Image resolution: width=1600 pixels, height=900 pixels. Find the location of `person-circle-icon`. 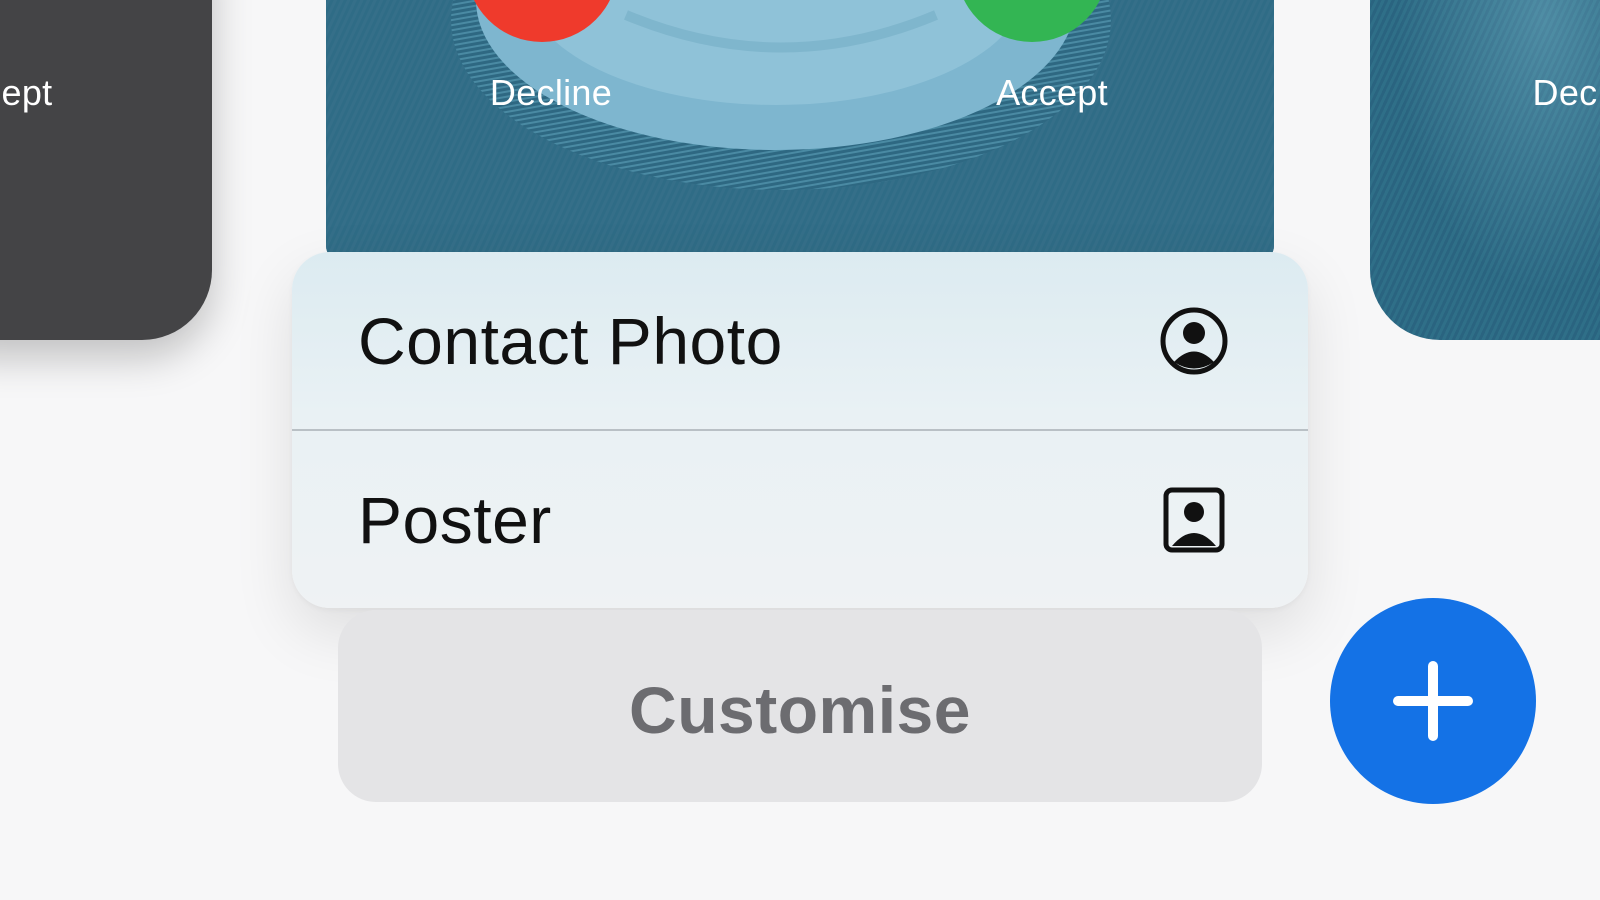

person-circle-icon is located at coordinates (1194, 340).